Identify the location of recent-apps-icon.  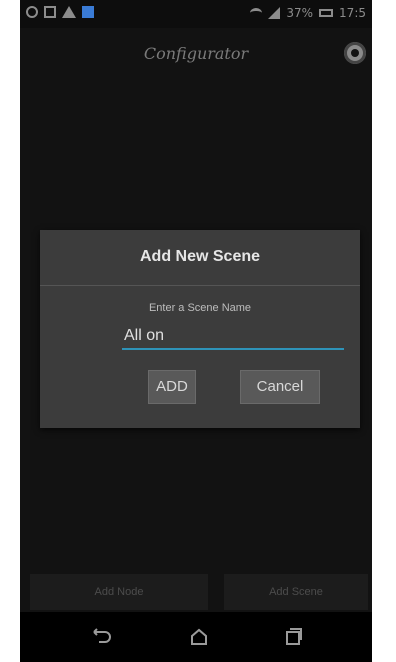
(293, 637).